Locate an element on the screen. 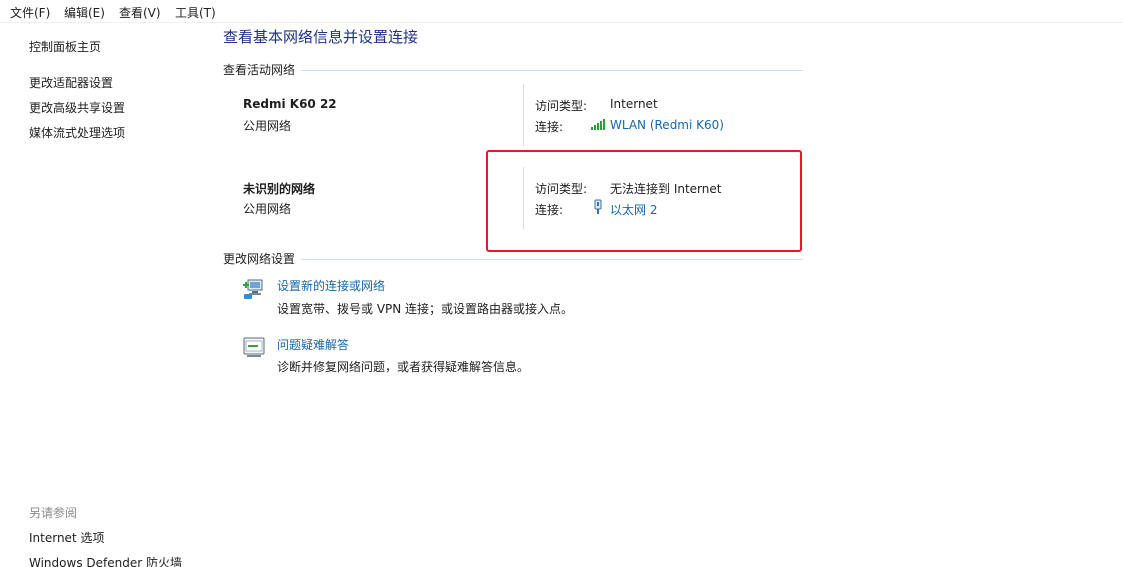  highlight-box is located at coordinates (644, 201).